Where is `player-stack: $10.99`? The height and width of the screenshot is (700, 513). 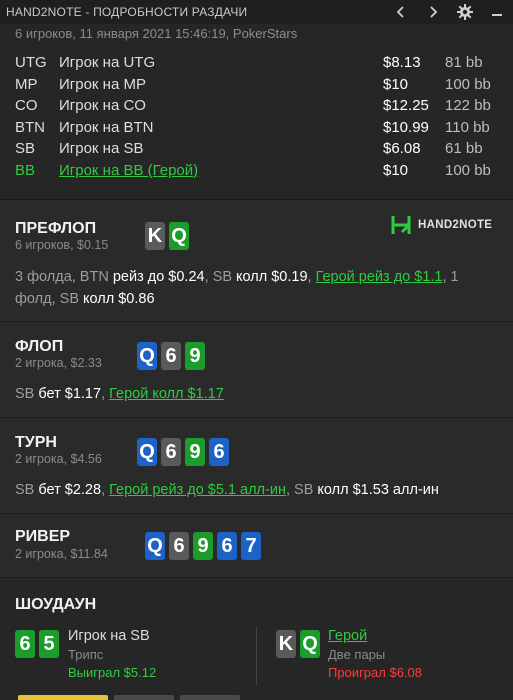
player-stack: $10.99 is located at coordinates (406, 127).